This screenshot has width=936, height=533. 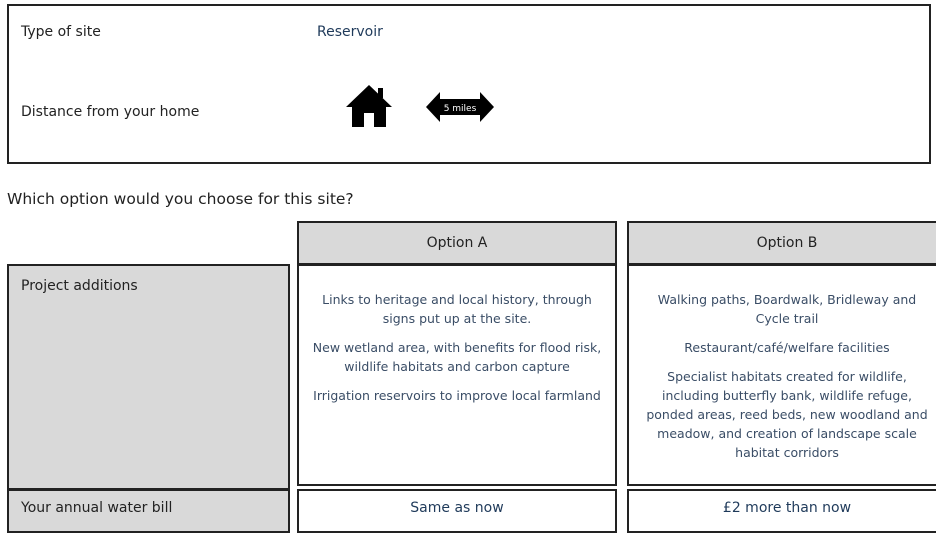 I want to click on project-additions-label: Project additions, so click(x=79, y=286).